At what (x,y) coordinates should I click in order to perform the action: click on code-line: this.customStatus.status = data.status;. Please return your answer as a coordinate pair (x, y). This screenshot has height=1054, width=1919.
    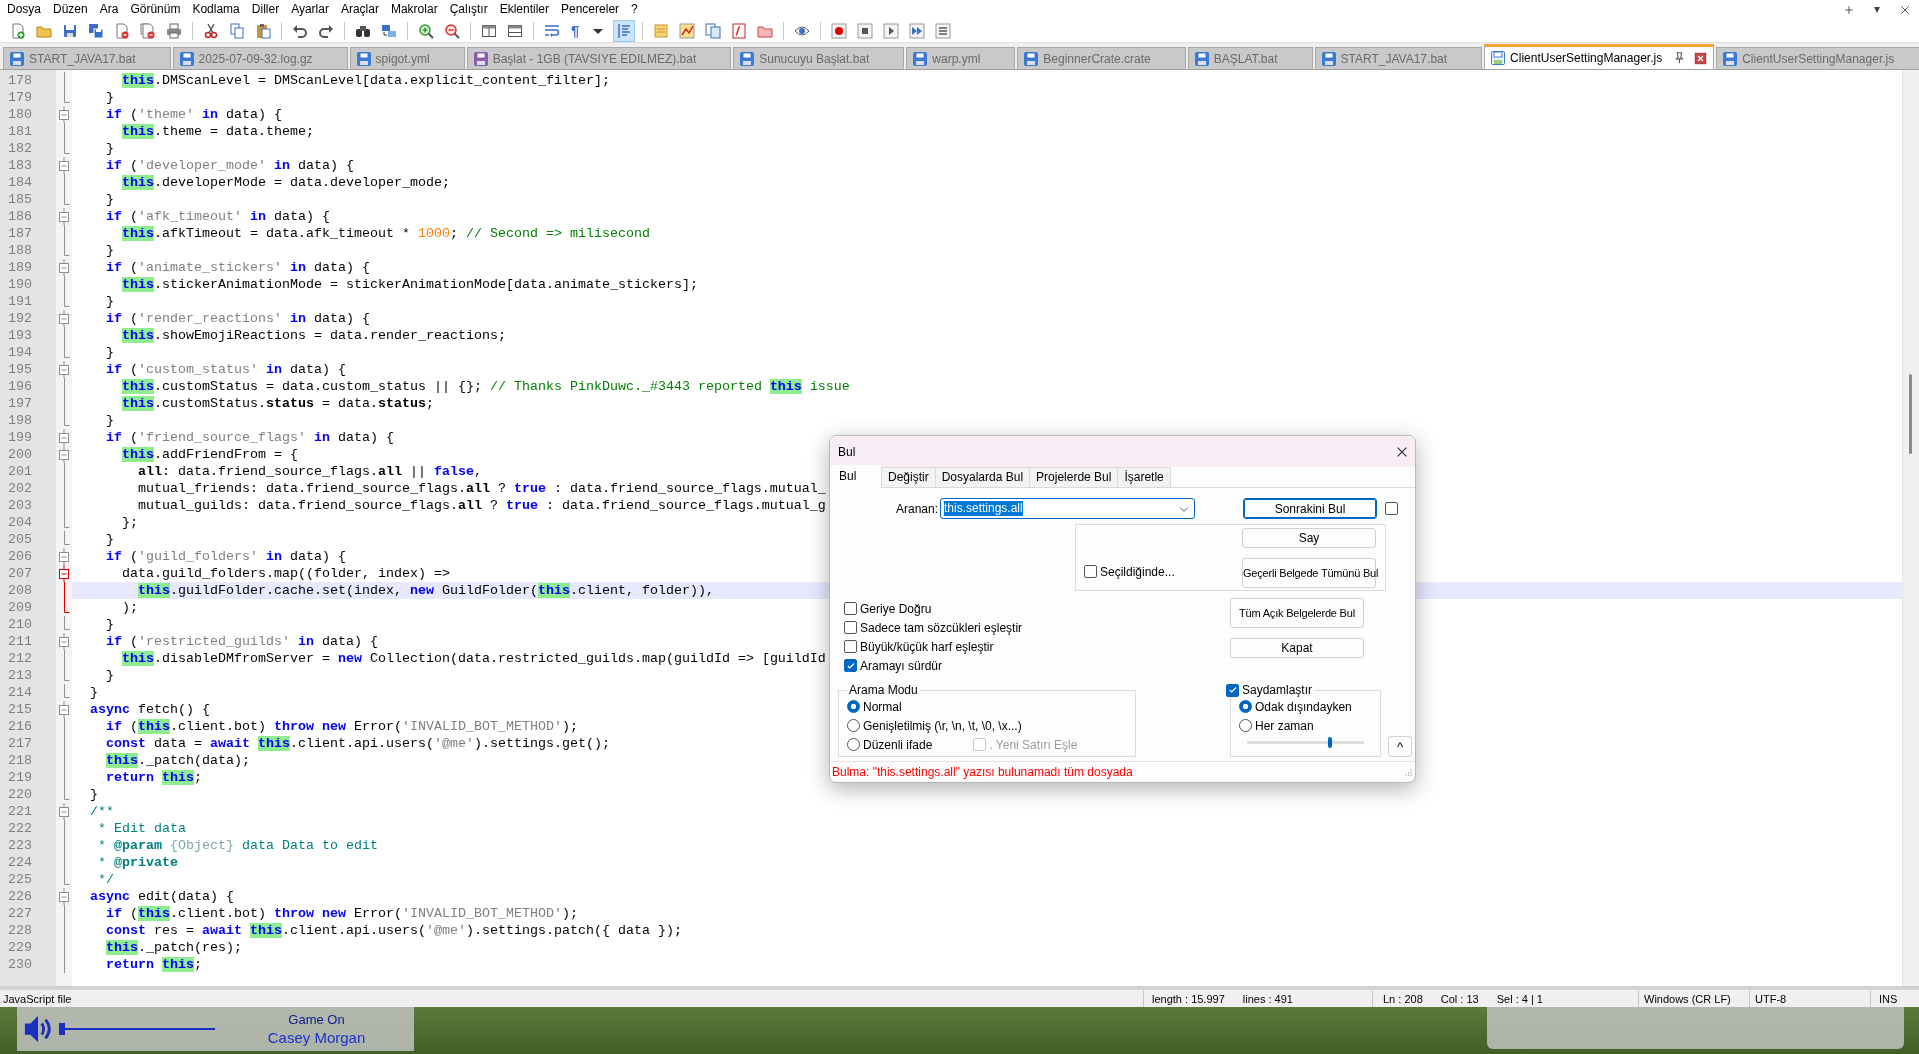
    Looking at the image, I should click on (277, 403).